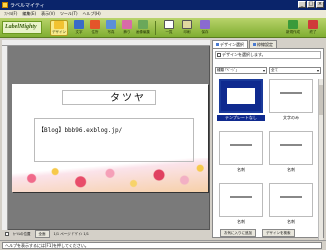 Image resolution: width=326 pixels, height=250 pixels. What do you see at coordinates (268, 71) in the screenshot?
I see `design-filters: 種類 ｢ﾍﾟｰｼﾞ」 全て` at bounding box center [268, 71].